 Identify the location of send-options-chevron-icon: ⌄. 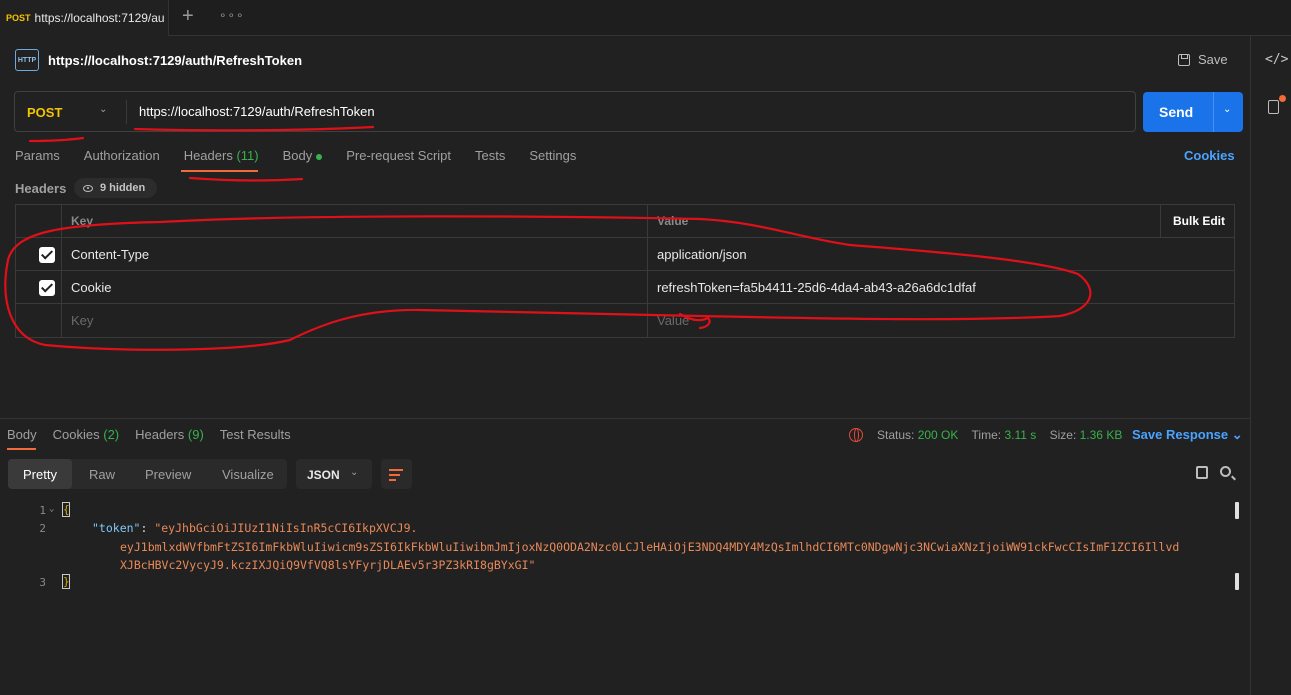
(1227, 109).